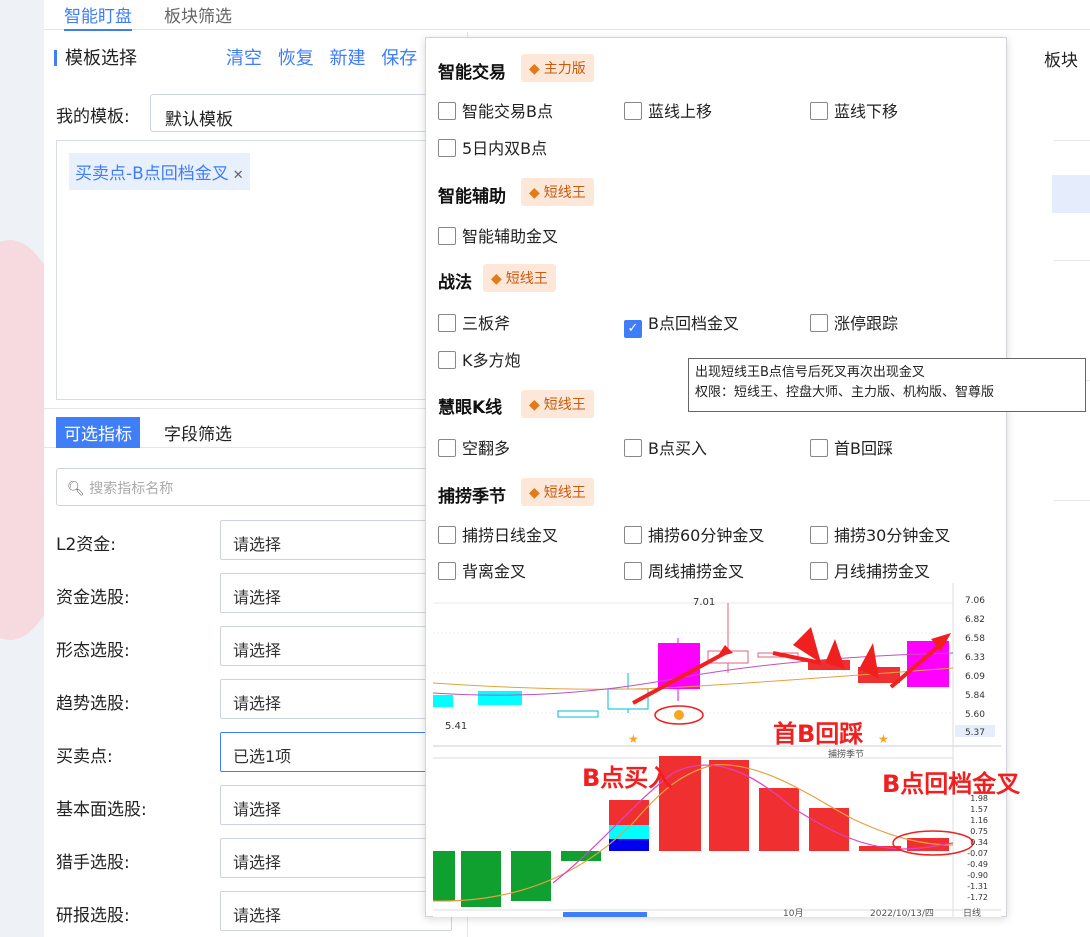 Image resolution: width=1090 pixels, height=937 pixels. Describe the element at coordinates (498, 534) in the screenshot. I see `checkbox-item: 捕捞日线金叉` at that location.